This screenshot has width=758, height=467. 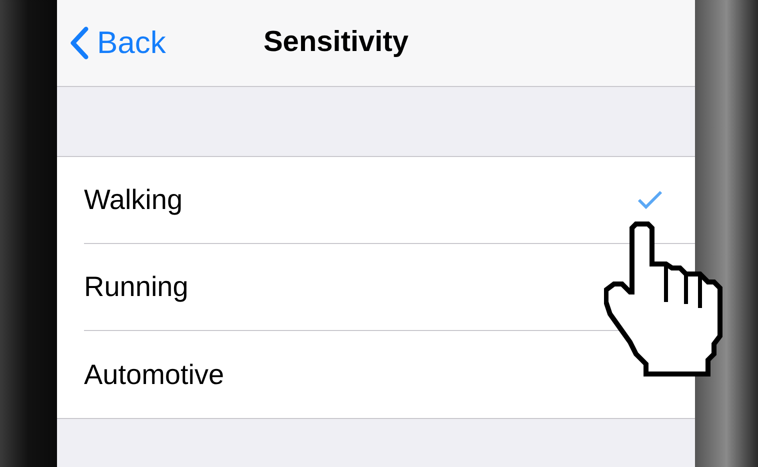 What do you see at coordinates (136, 287) in the screenshot?
I see `option-label: Running` at bounding box center [136, 287].